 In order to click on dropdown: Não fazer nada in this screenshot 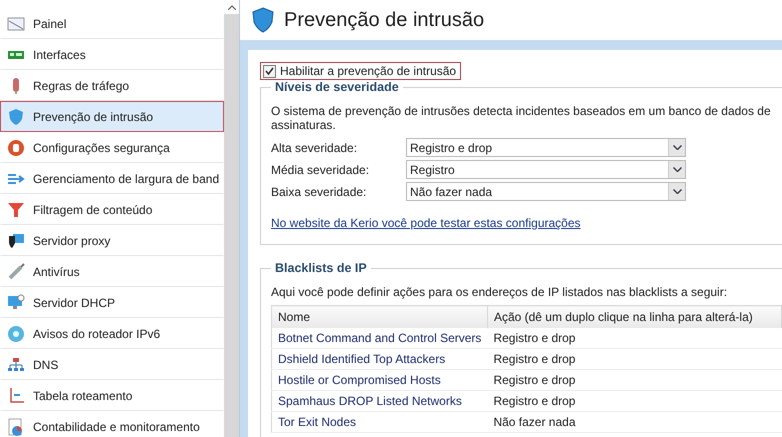, I will do `click(546, 191)`.